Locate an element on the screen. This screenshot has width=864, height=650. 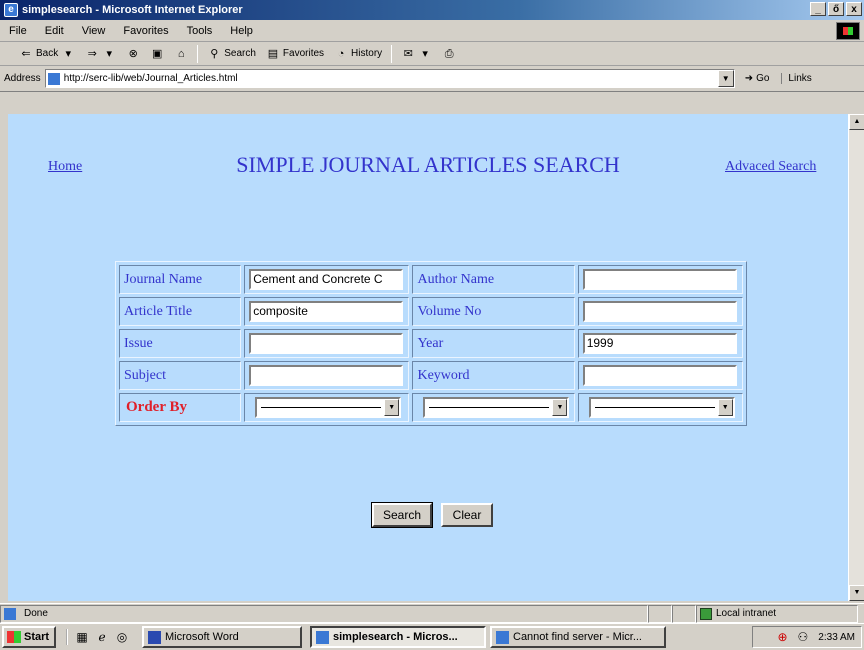
back-button: ⇐ Back ▾ is located at coordinates (47, 54).